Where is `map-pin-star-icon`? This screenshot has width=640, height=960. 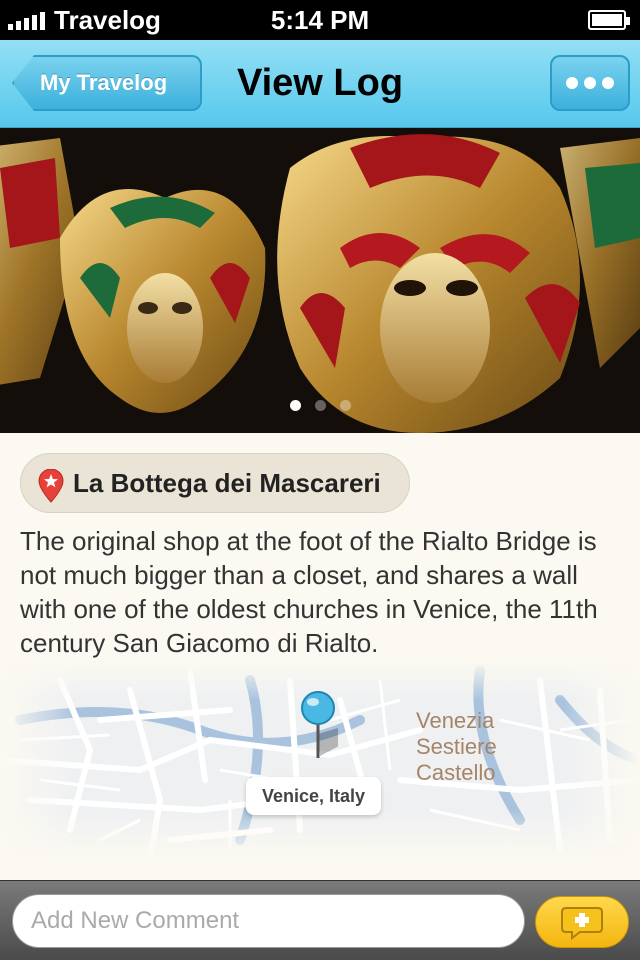
map-pin-star-icon is located at coordinates (51, 486).